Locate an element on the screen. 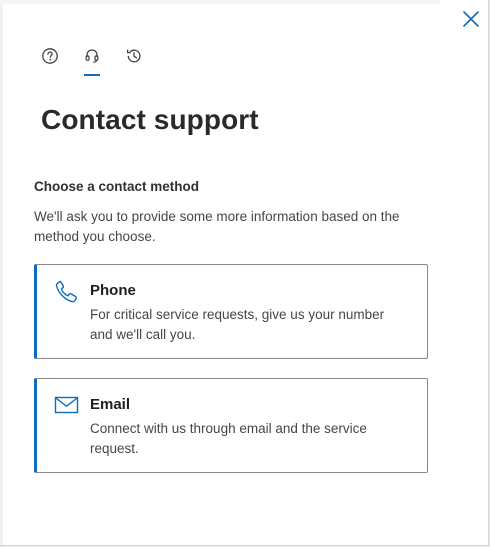  tab-help is located at coordinates (50, 61).